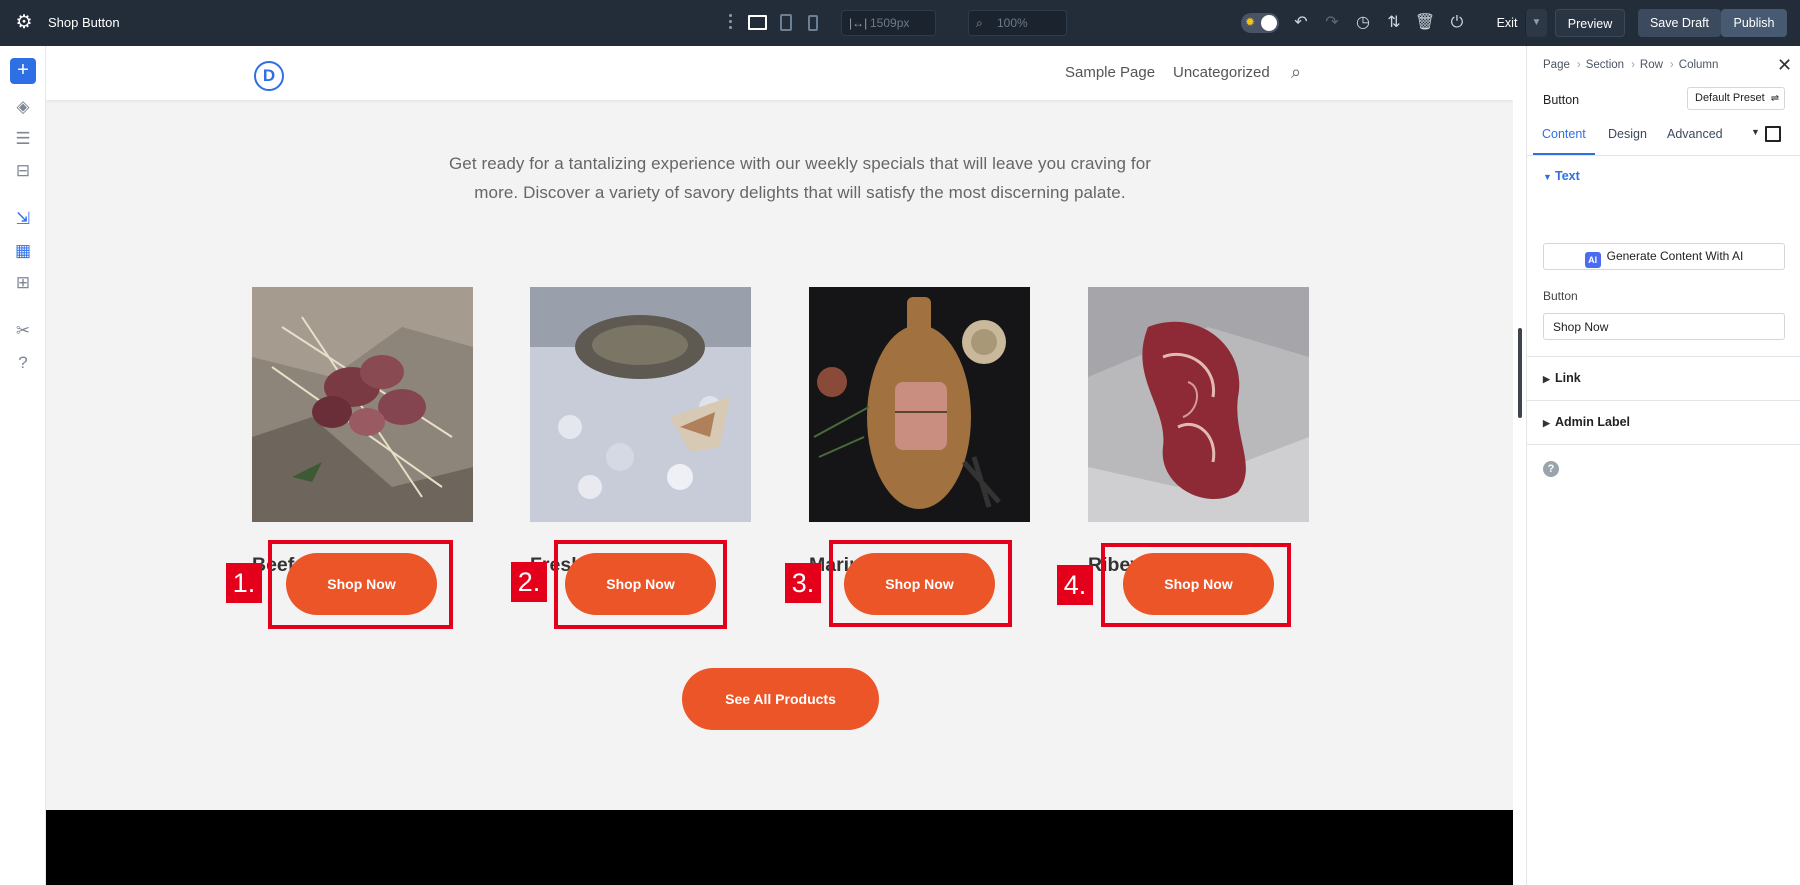  Describe the element at coordinates (1110, 72) in the screenshot. I see `nav-link-sample-page: Sample Page` at that location.